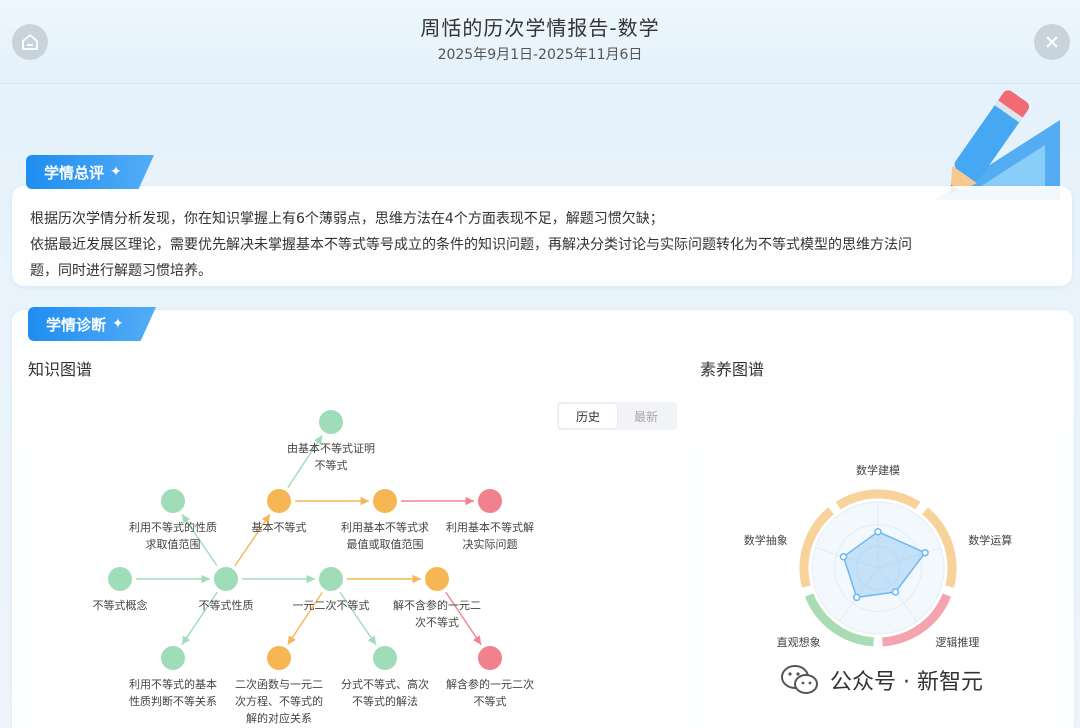 This screenshot has height=728, width=1080. What do you see at coordinates (490, 527) in the screenshot?
I see `graph-node-label: 利用基本不等式解` at bounding box center [490, 527].